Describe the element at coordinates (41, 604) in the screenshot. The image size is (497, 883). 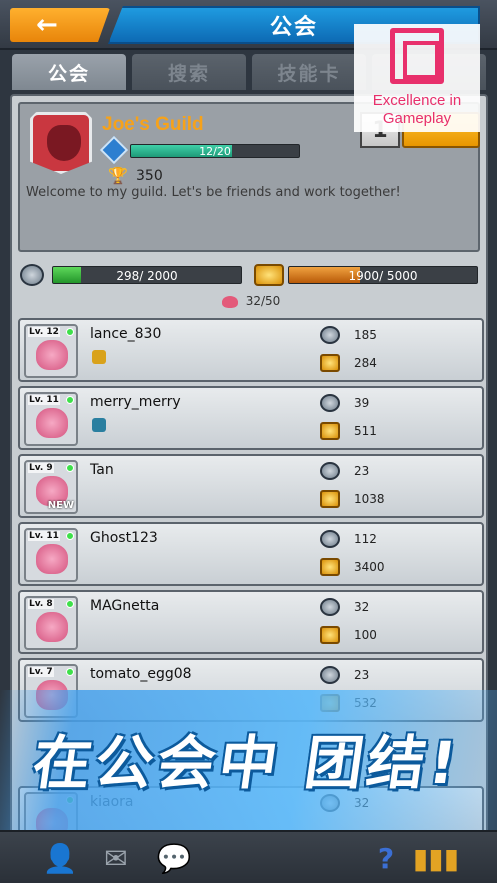
I see `member-level: Lv. 8` at that location.